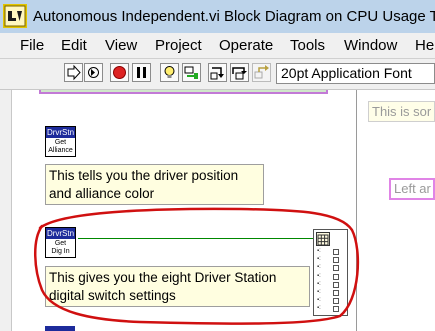  I want to click on step-over-button, so click(239, 72).